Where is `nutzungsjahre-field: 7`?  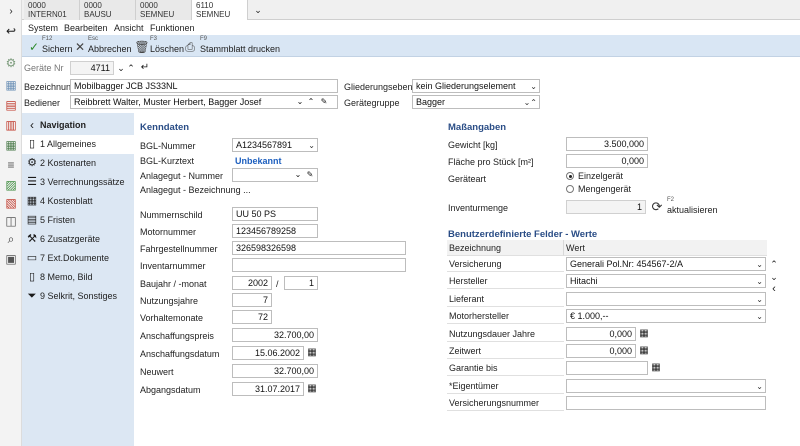 nutzungsjahre-field: 7 is located at coordinates (252, 300).